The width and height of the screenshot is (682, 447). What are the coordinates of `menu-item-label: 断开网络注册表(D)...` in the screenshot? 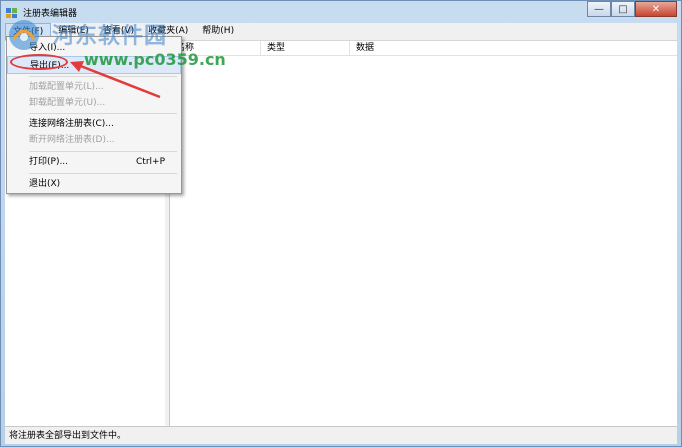 It's located at (72, 140).